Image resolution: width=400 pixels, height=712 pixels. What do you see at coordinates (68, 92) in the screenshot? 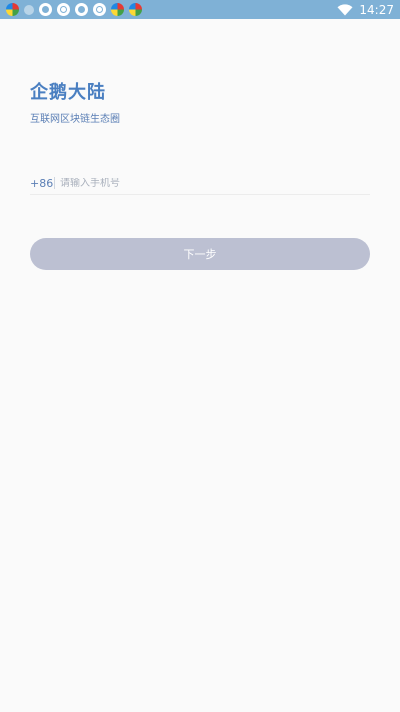
I see `app-title: 企鹅大陆` at bounding box center [68, 92].